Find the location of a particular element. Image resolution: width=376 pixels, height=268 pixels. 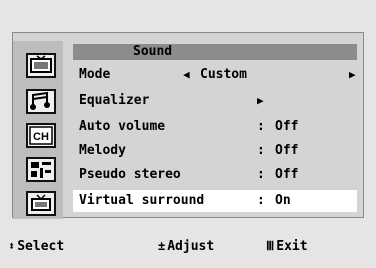

updown-icon: ⬍ is located at coordinates (12, 246).